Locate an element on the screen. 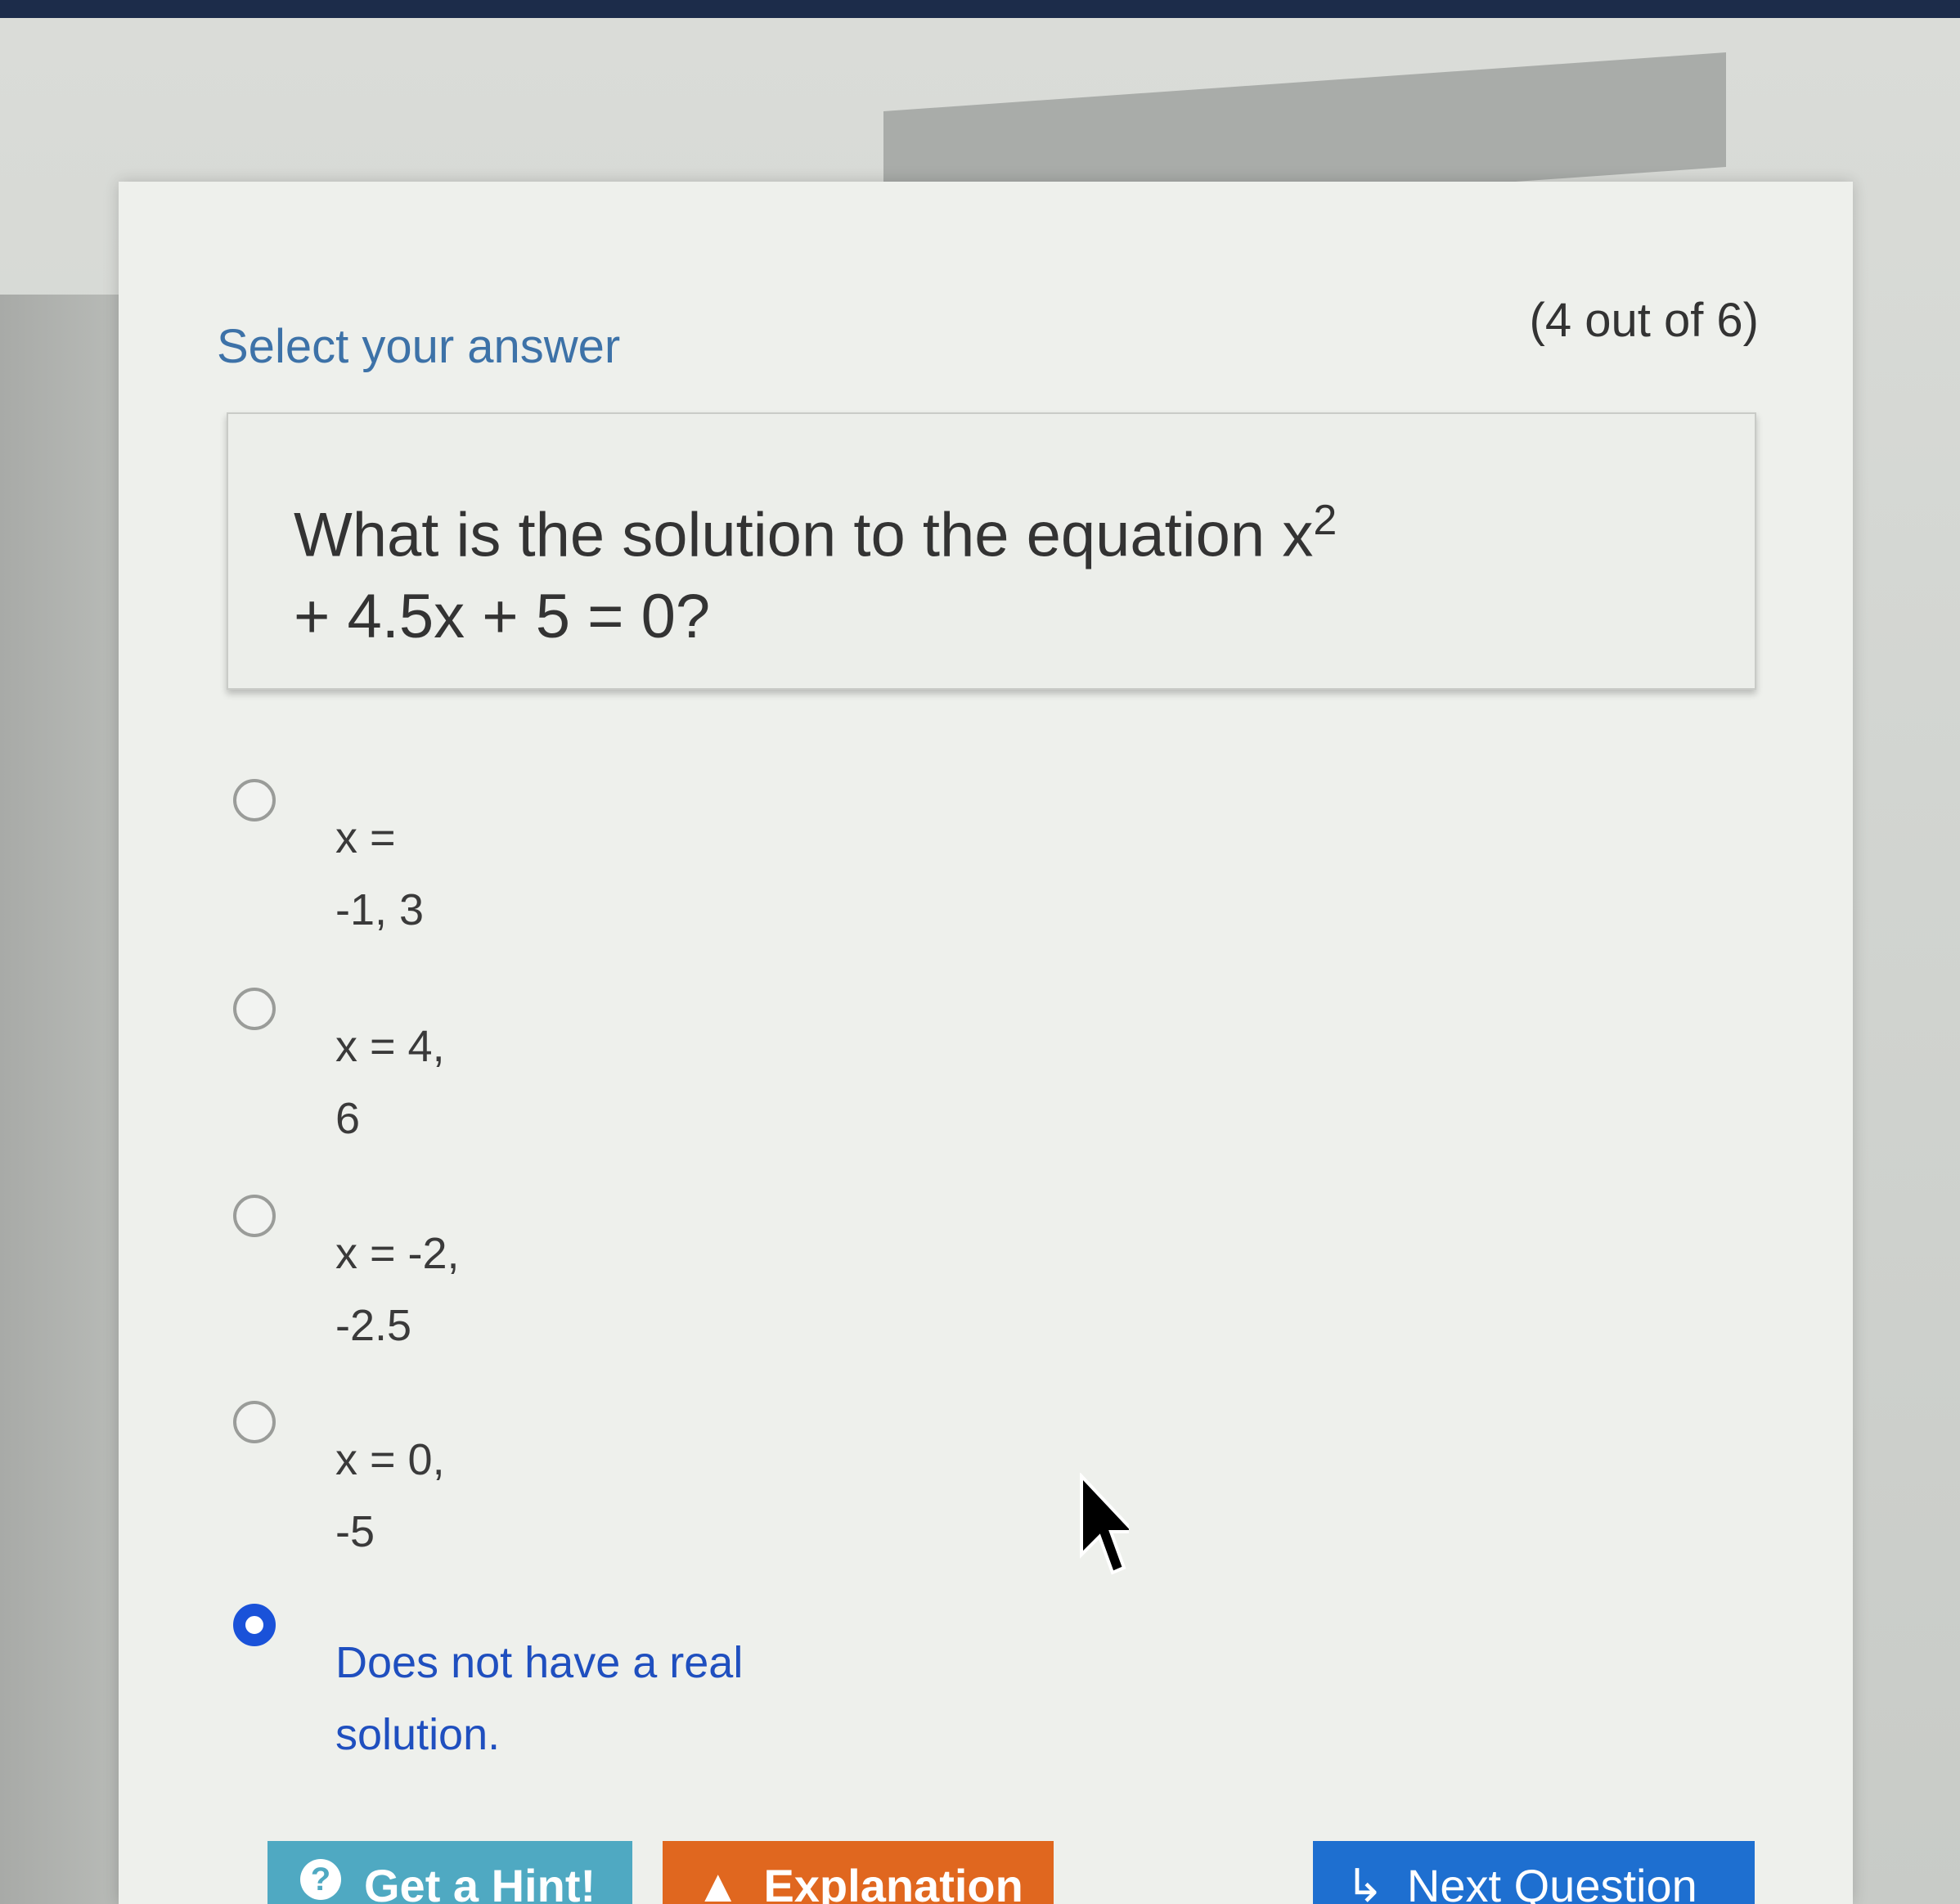  explanation-button: ▲ Explanation is located at coordinates (858, 1872).